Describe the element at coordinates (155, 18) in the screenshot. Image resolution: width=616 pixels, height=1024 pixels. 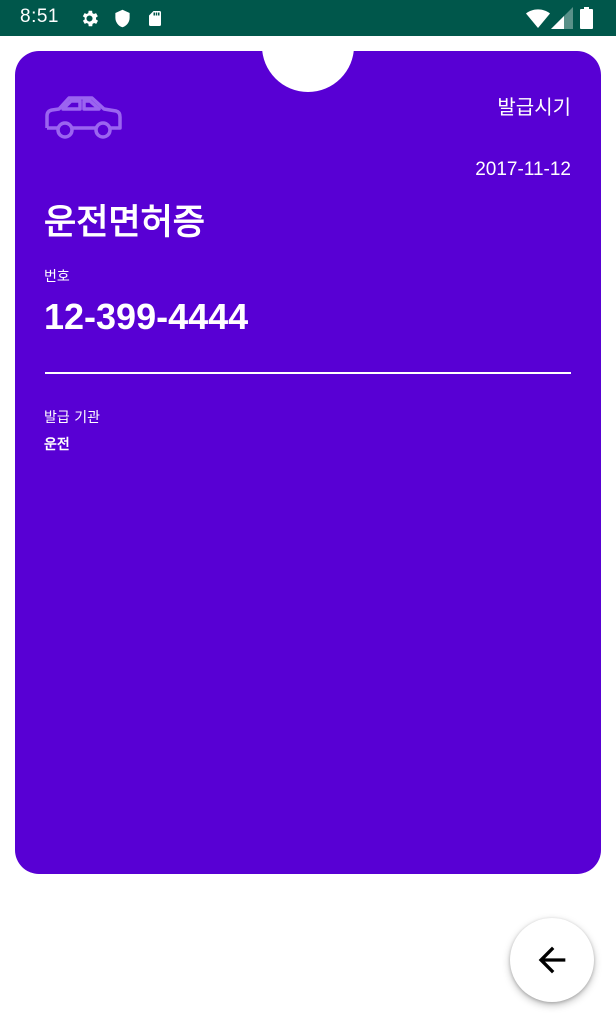
I see `sd-card-icon` at that location.